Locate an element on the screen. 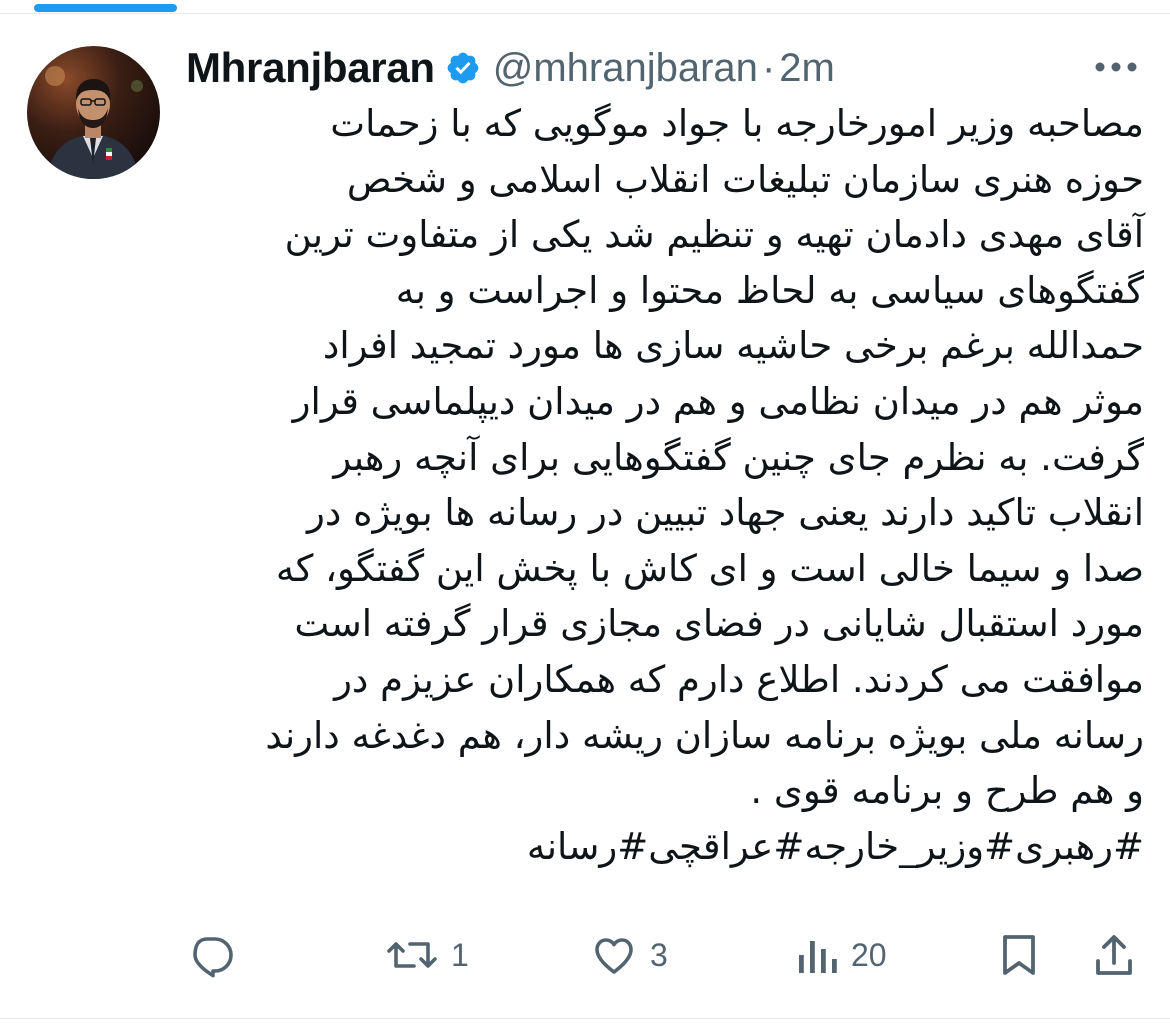  avatar is located at coordinates (93, 112).